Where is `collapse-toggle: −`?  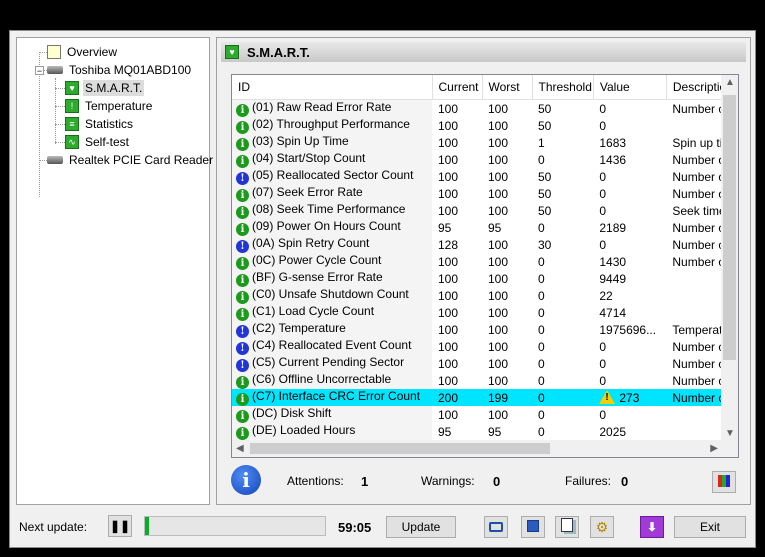 collapse-toggle: − is located at coordinates (39, 71).